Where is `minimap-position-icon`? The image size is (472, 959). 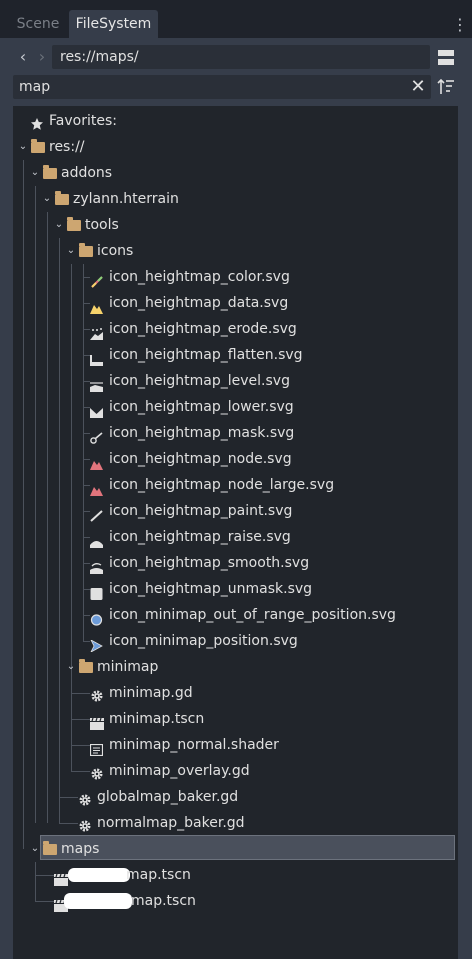
minimap-position-icon is located at coordinates (96, 644).